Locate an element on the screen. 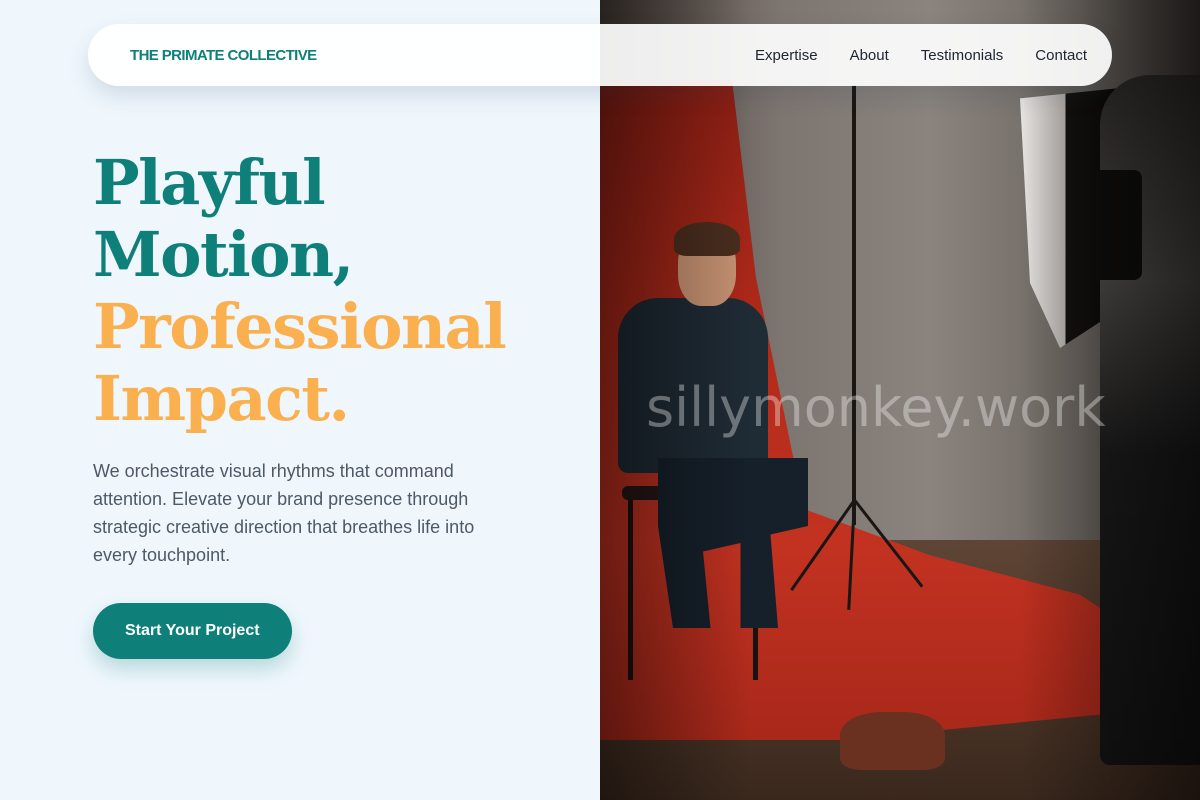 This screenshot has height=800, width=1200. headline-line-1: Playful is located at coordinates (209, 182).